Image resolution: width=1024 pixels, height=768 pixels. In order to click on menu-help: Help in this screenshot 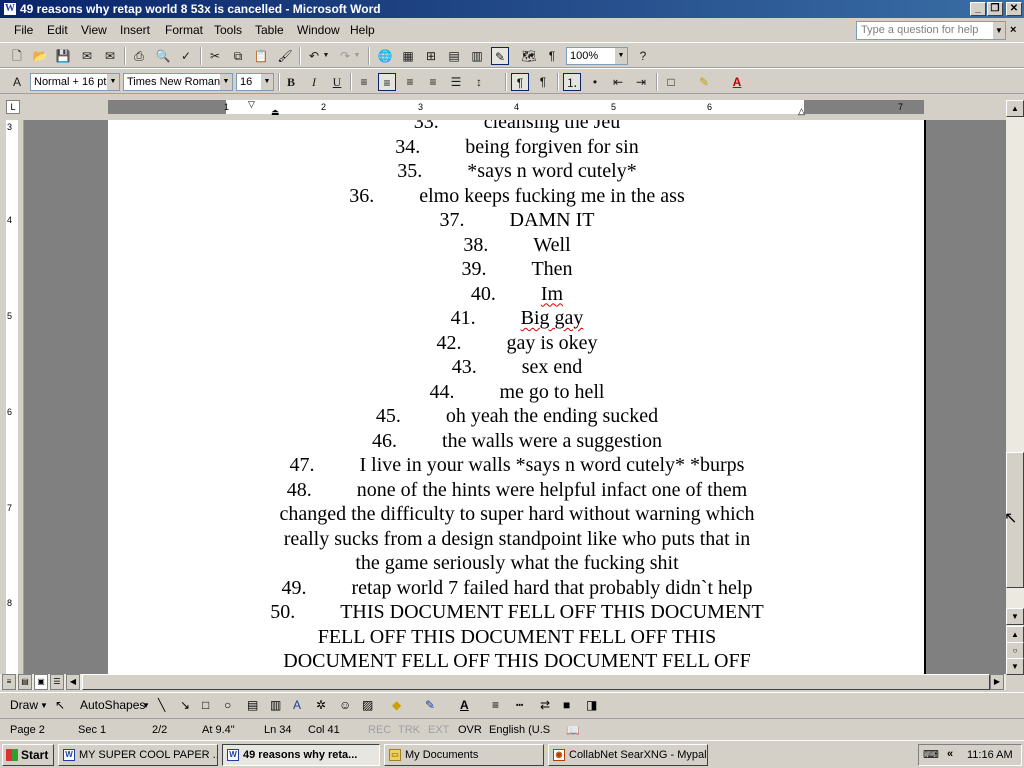, I will do `click(362, 30)`.